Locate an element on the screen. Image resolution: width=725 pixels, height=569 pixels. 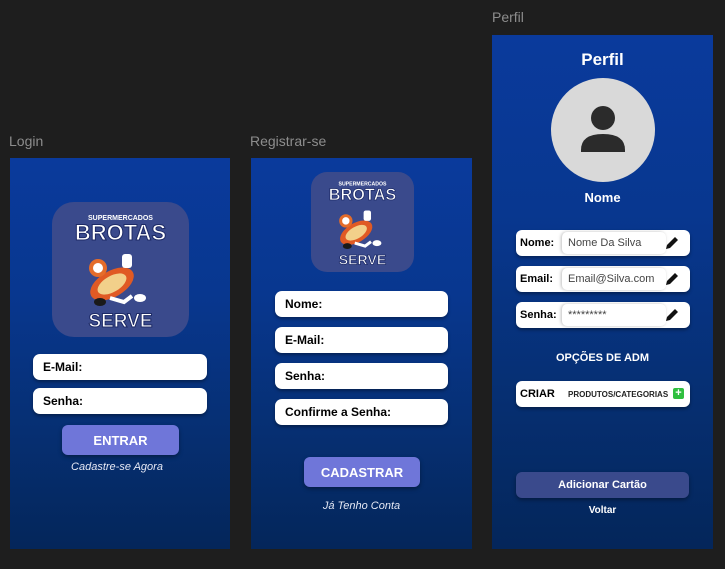
profile-name-value: Nome Da Silva is located at coordinates (614, 243).